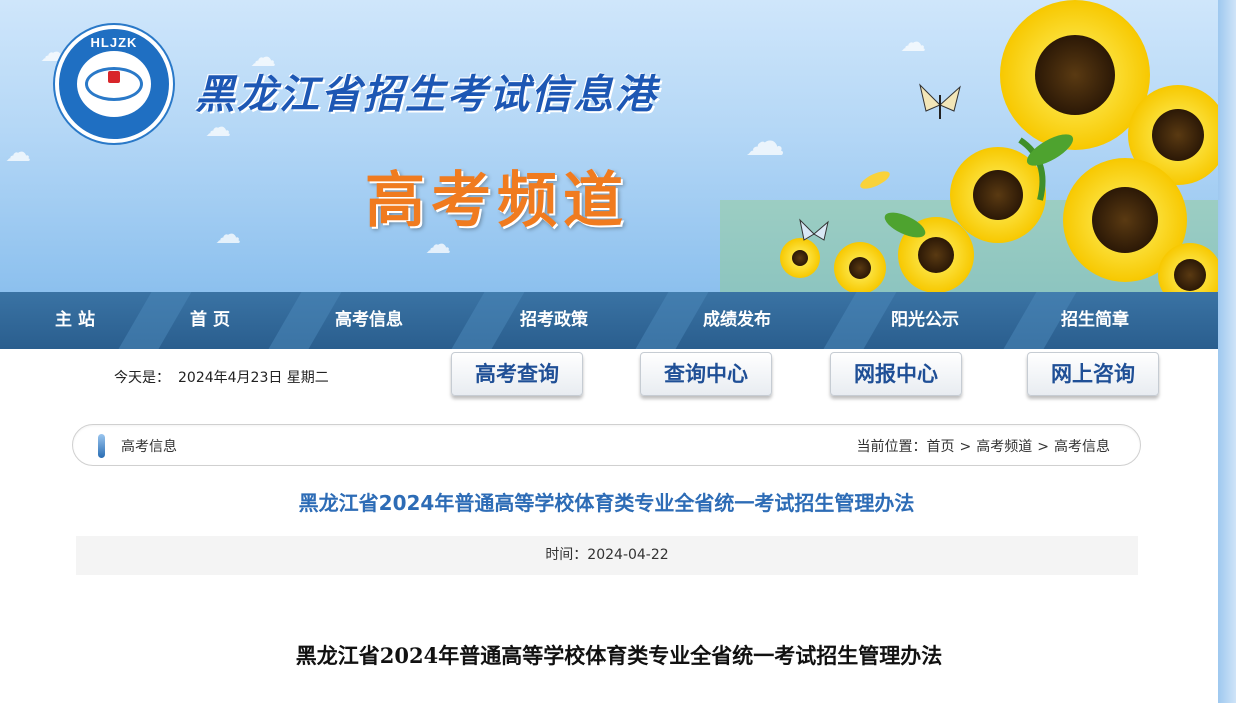  Describe the element at coordinates (497, 201) in the screenshot. I see `channel-title: 高考频道` at that location.